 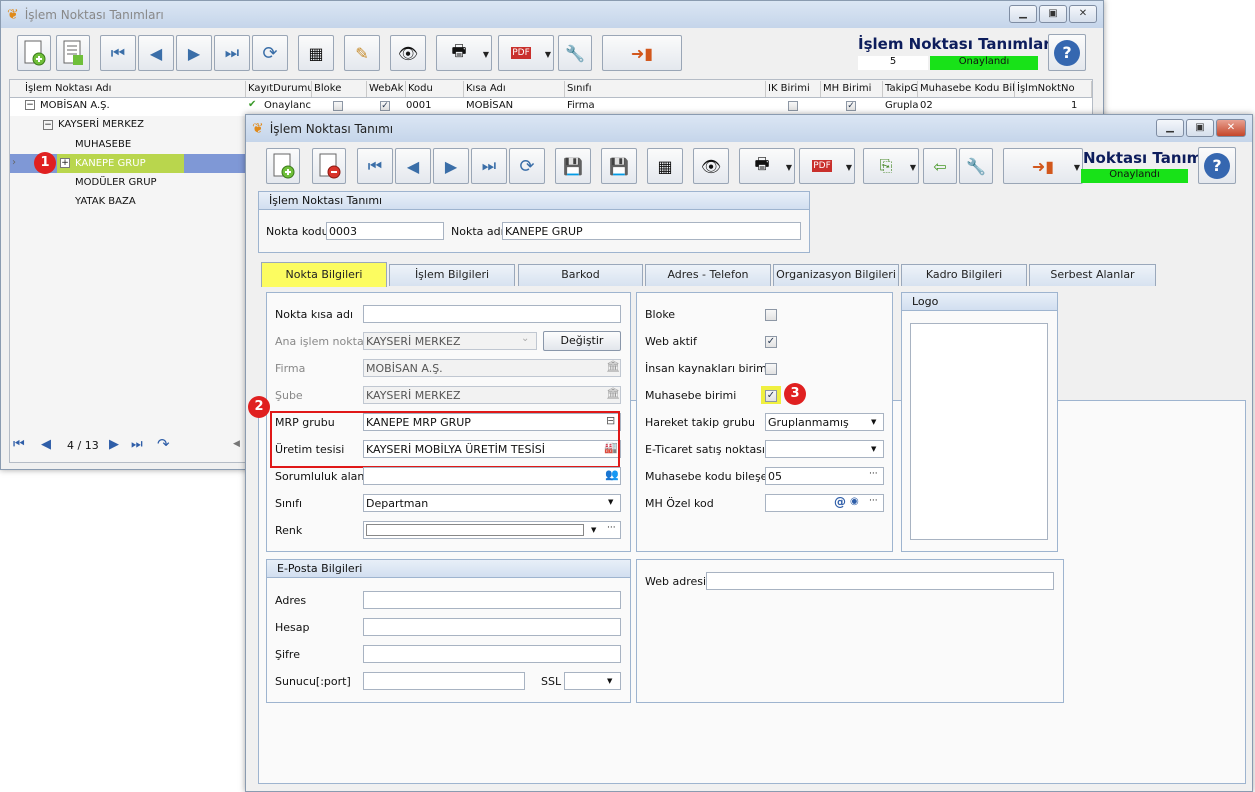 I want to click on sifre-input, so click(x=492, y=654).